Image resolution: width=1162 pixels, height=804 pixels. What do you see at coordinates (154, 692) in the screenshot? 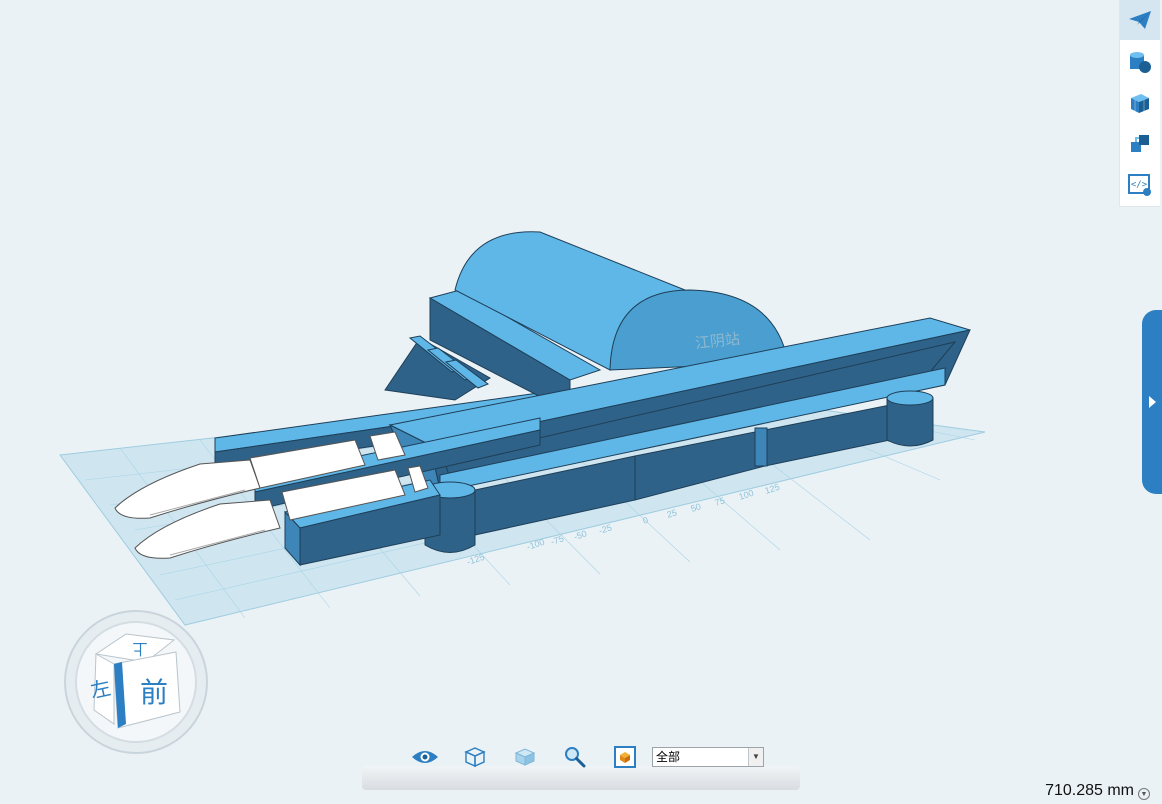
I see `cube-face-front: 前` at bounding box center [154, 692].